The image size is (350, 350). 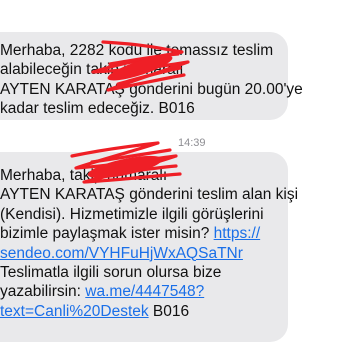 I want to click on message-1-line-1: Merhaba, 2282 kodu ile temassız teslim, so click(x=137, y=50).